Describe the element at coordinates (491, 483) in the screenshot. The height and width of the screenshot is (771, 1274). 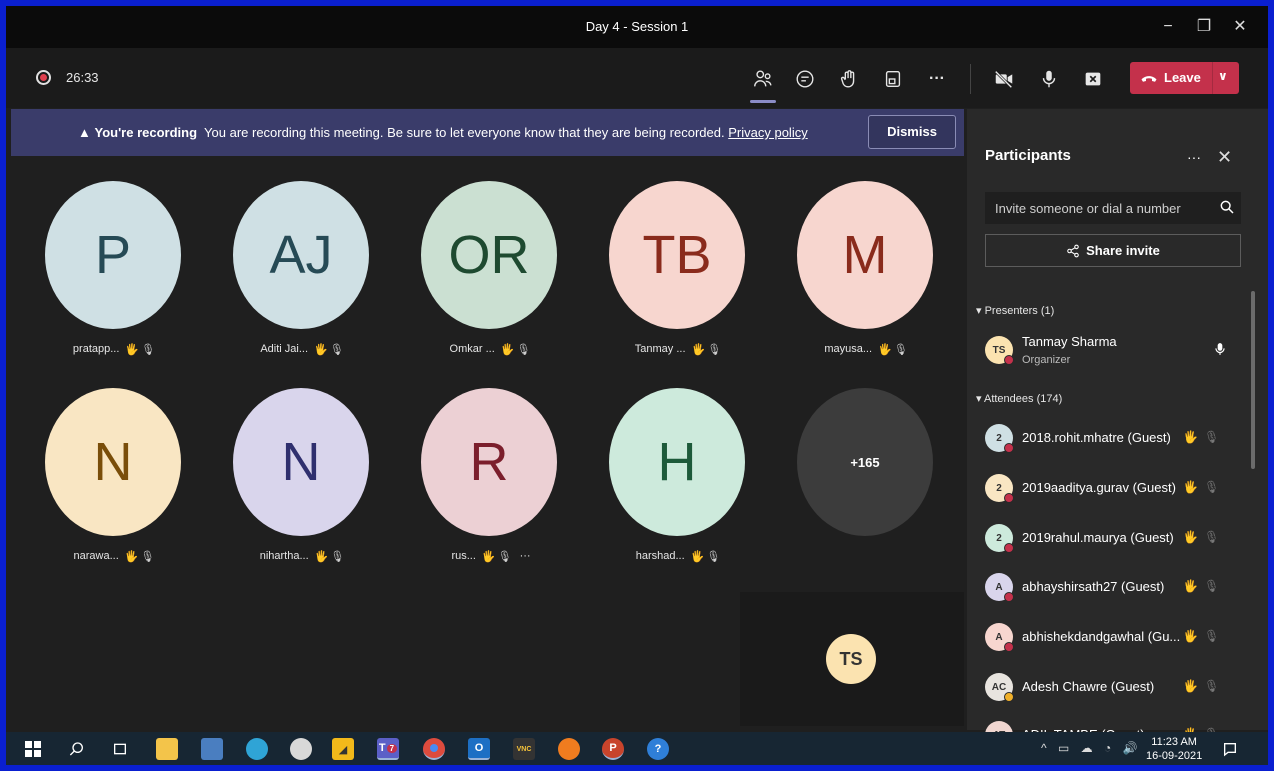
I see `participant-tile: R rus... 🖐🎙 ···` at that location.